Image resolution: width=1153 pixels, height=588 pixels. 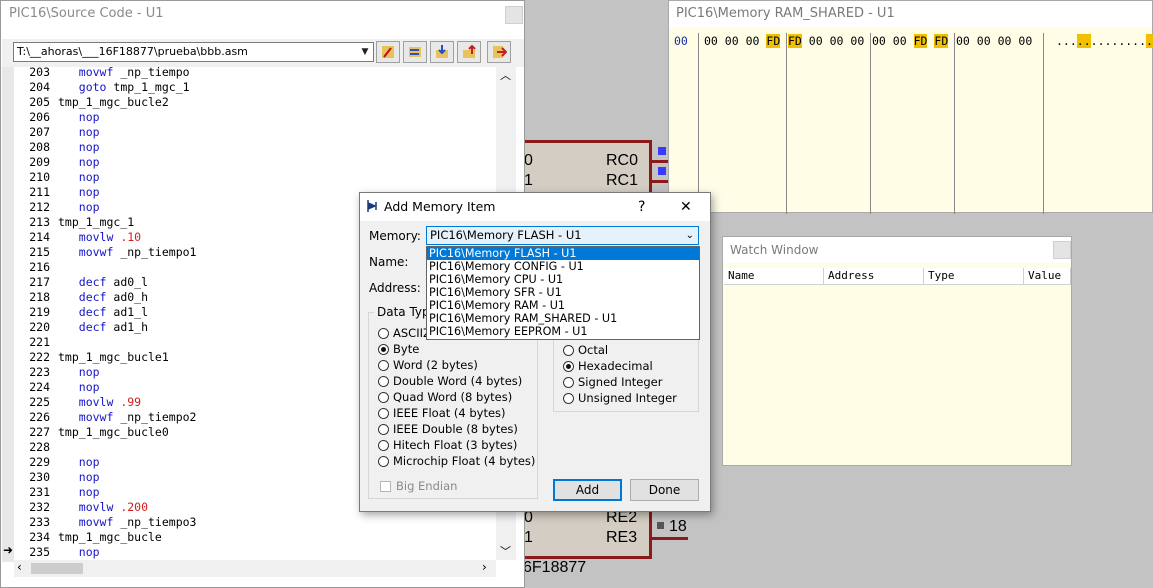 What do you see at coordinates (255, 537) in the screenshot?
I see `code-line: 234 tmp_1_mgc_bucle` at bounding box center [255, 537].